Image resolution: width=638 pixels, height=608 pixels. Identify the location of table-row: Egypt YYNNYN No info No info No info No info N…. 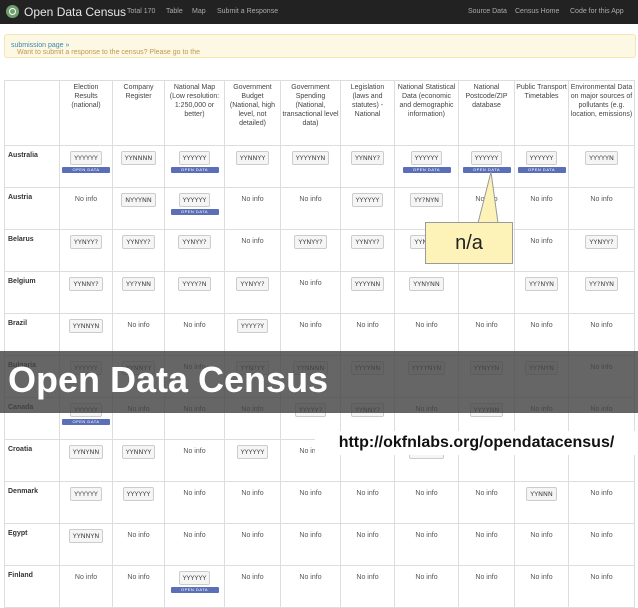
(319, 544).